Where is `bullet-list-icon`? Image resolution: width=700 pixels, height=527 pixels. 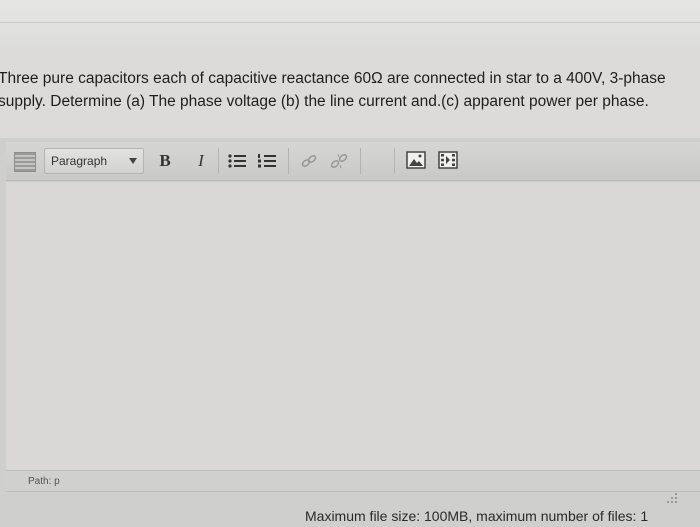
bullet-list-icon is located at coordinates (237, 161).